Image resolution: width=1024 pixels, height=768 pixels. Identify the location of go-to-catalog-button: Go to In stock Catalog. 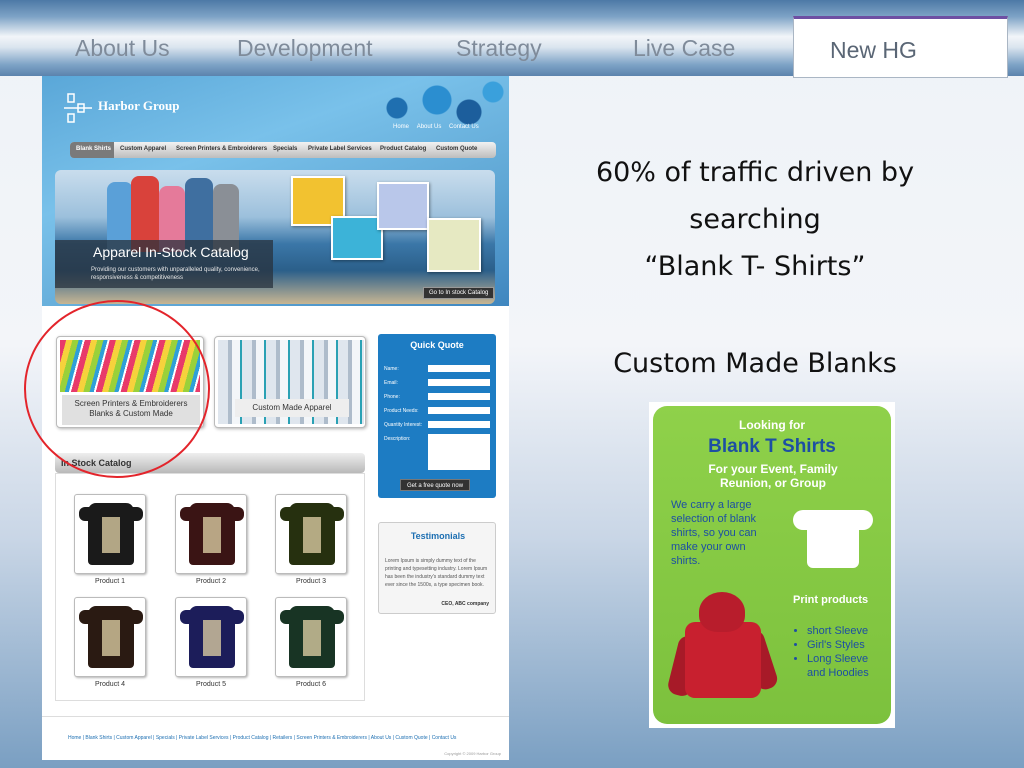
(459, 293).